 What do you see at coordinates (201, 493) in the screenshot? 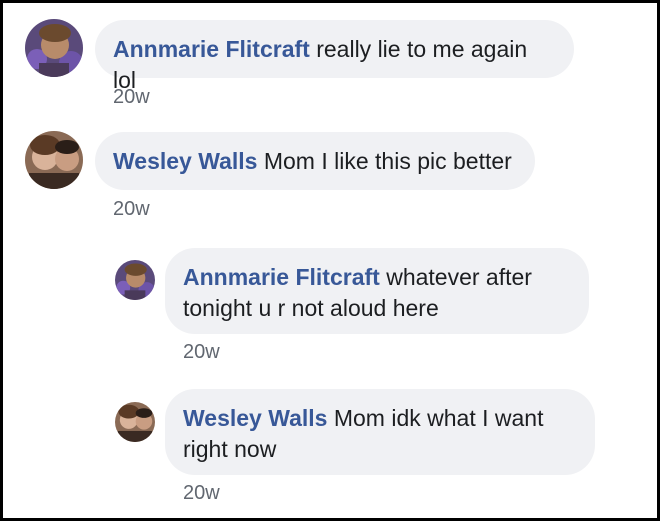
I see `reply-timestamp: 20w` at bounding box center [201, 493].